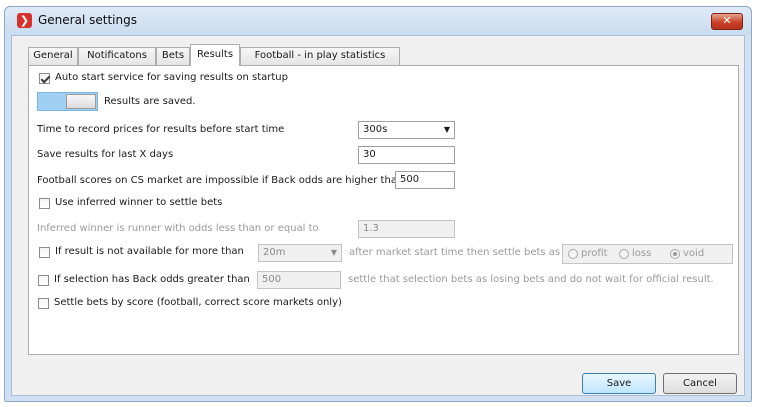  What do you see at coordinates (624, 254) in the screenshot?
I see `radio-loss` at bounding box center [624, 254].